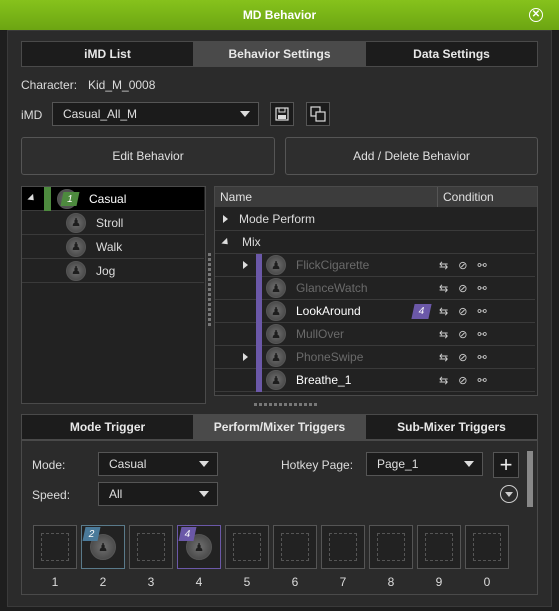  Describe the element at coordinates (391, 582) in the screenshot. I see `hotkey-number: 8` at that location.